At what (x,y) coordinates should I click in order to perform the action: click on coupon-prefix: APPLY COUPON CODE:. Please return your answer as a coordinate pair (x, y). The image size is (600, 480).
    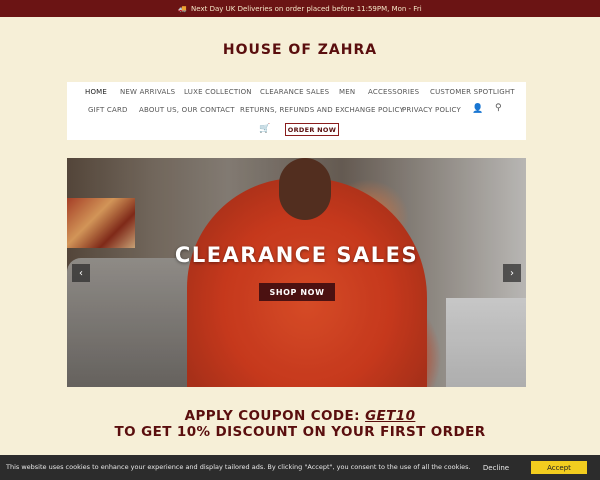
    Looking at the image, I should click on (275, 416).